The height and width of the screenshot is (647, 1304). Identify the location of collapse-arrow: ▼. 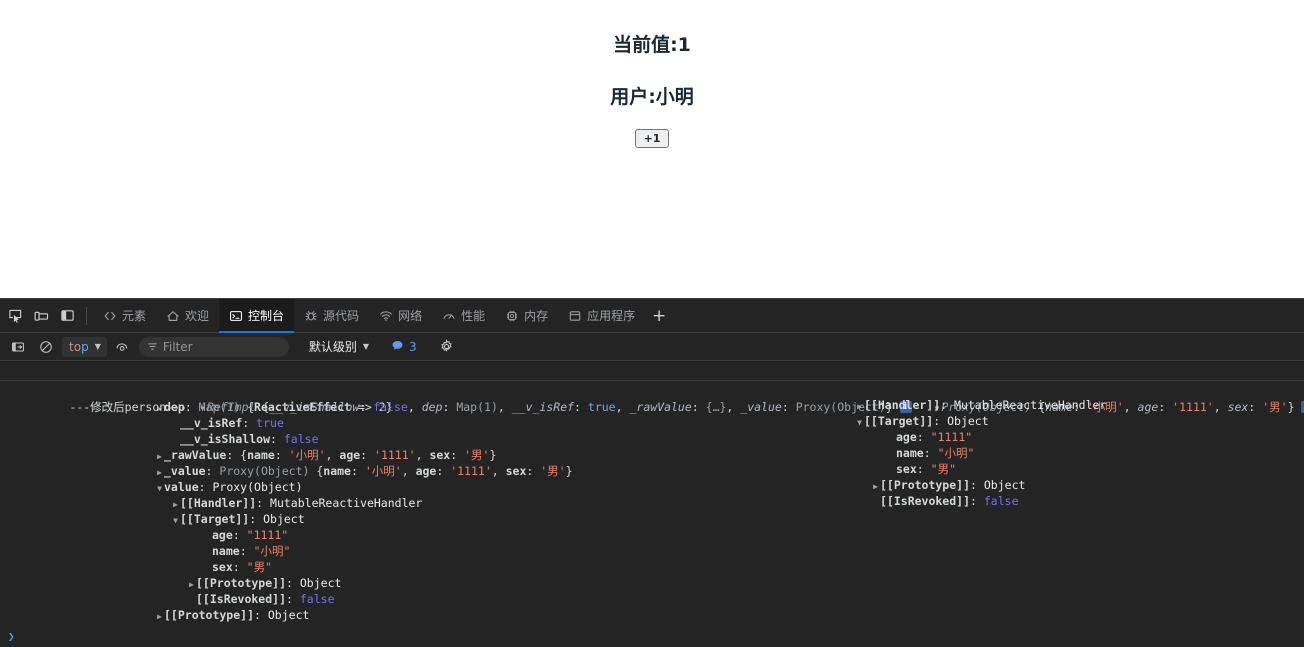
(202, 409).